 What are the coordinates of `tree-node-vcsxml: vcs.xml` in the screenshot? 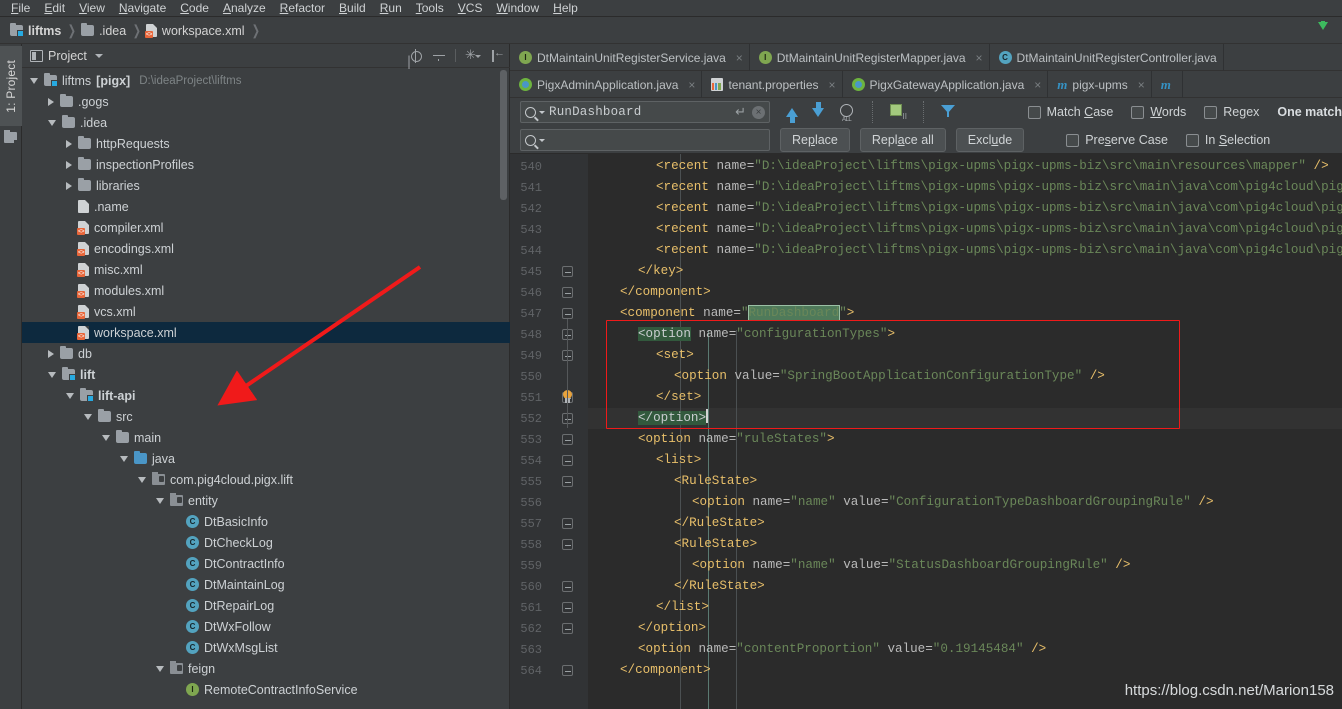 It's located at (266, 311).